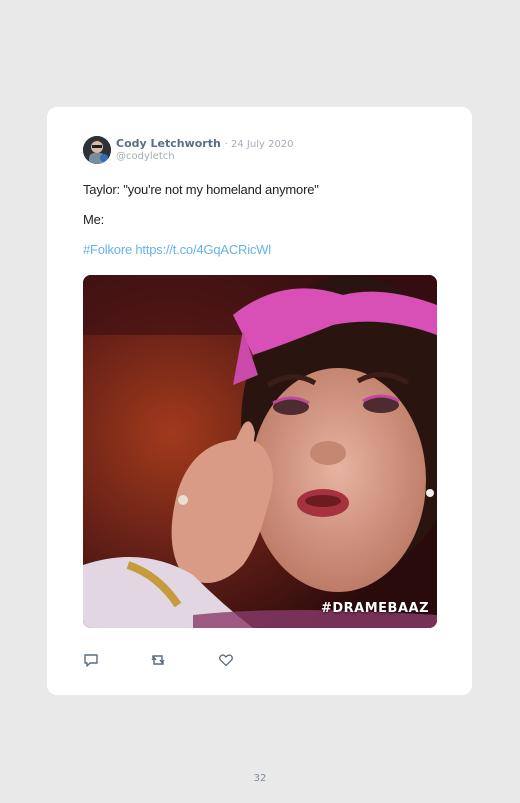  What do you see at coordinates (260, 778) in the screenshot?
I see `page-number: 32` at bounding box center [260, 778].